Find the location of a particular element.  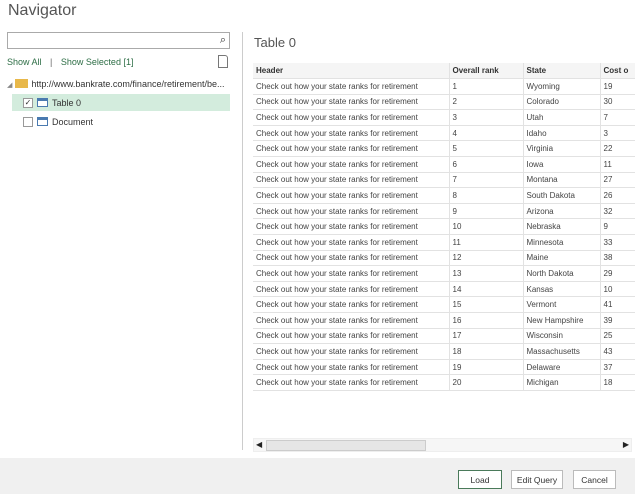

column-header: Header is located at coordinates (351, 71).